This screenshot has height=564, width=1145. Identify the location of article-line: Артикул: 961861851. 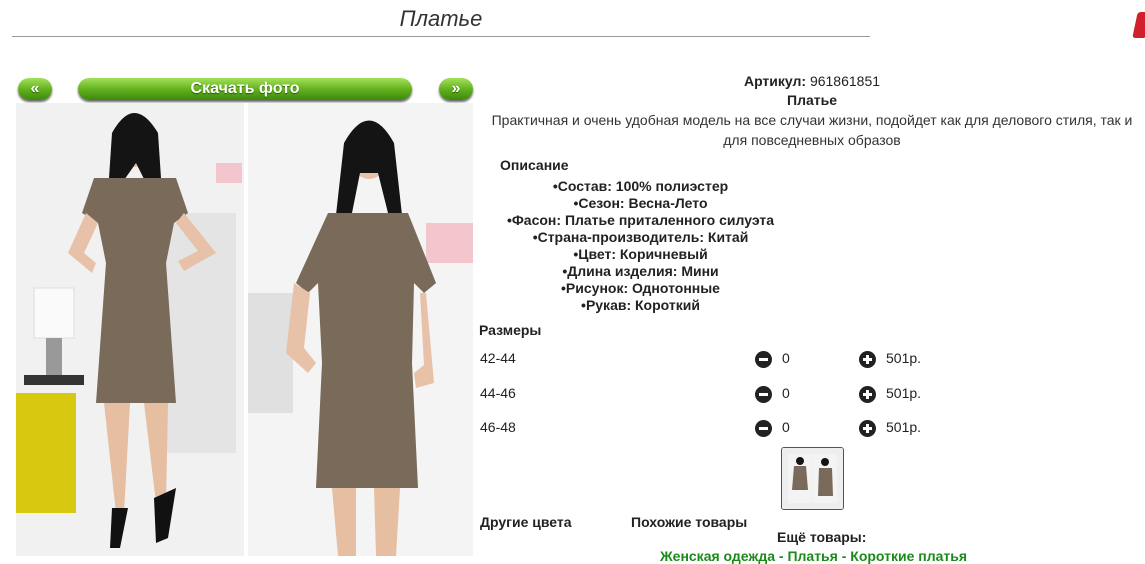
(812, 81).